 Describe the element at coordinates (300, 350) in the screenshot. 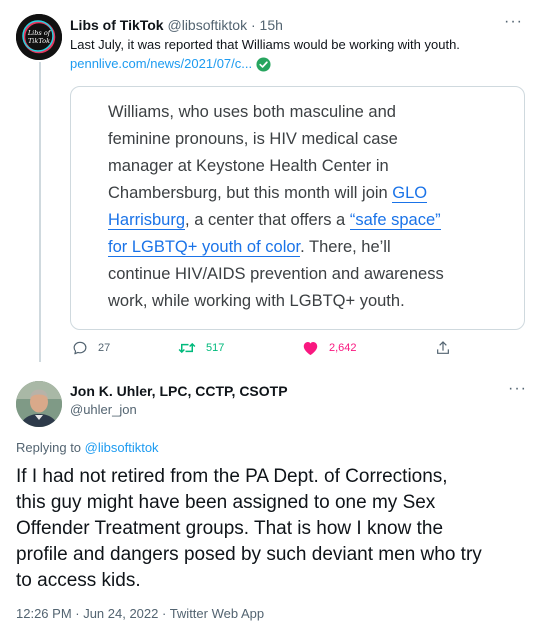

I see `tweet-actions: 27 517 2,642` at that location.